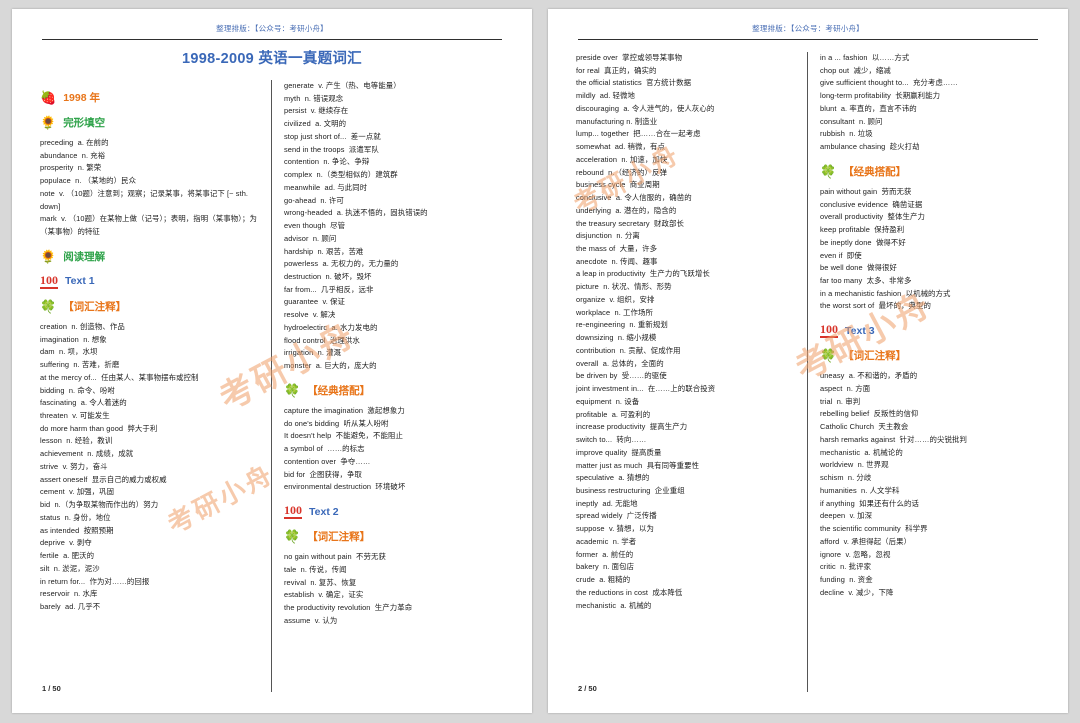 This screenshot has height=723, width=1080. Describe the element at coordinates (626, 210) in the screenshot. I see `vocabulary-entry: underlying a. 潜在的，隐含的` at that location.